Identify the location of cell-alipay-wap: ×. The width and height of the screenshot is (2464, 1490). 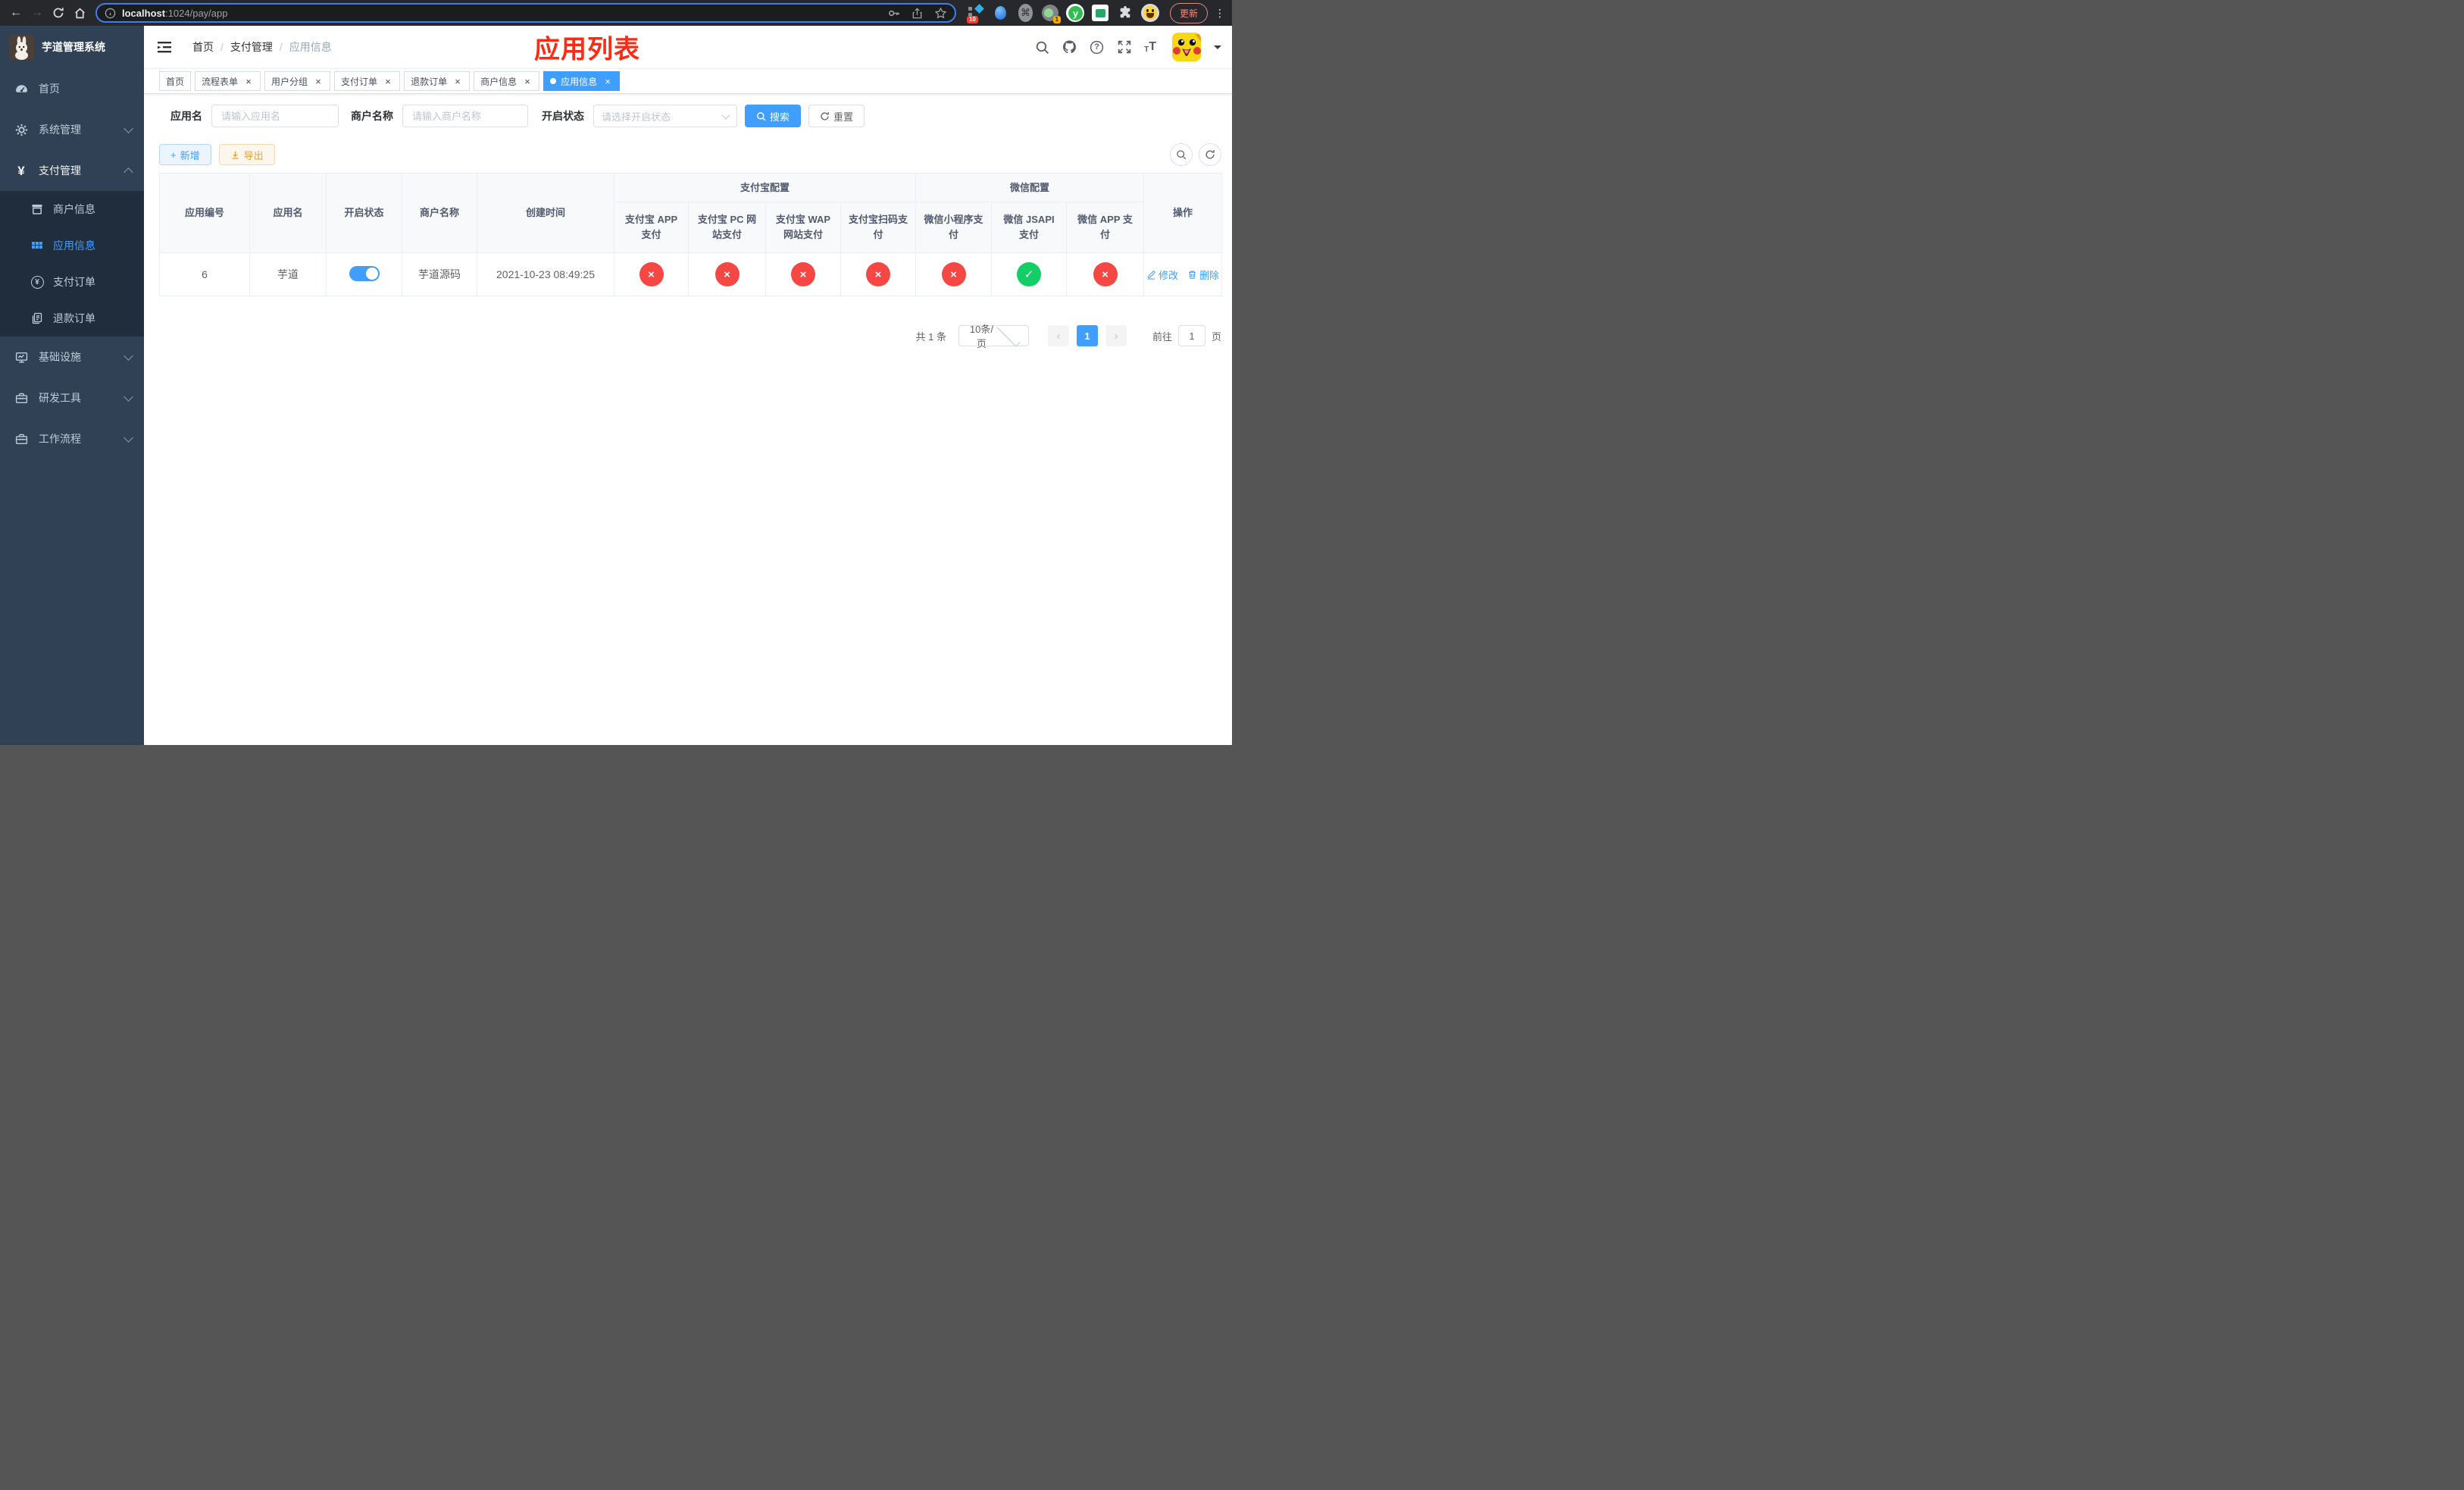
(803, 274).